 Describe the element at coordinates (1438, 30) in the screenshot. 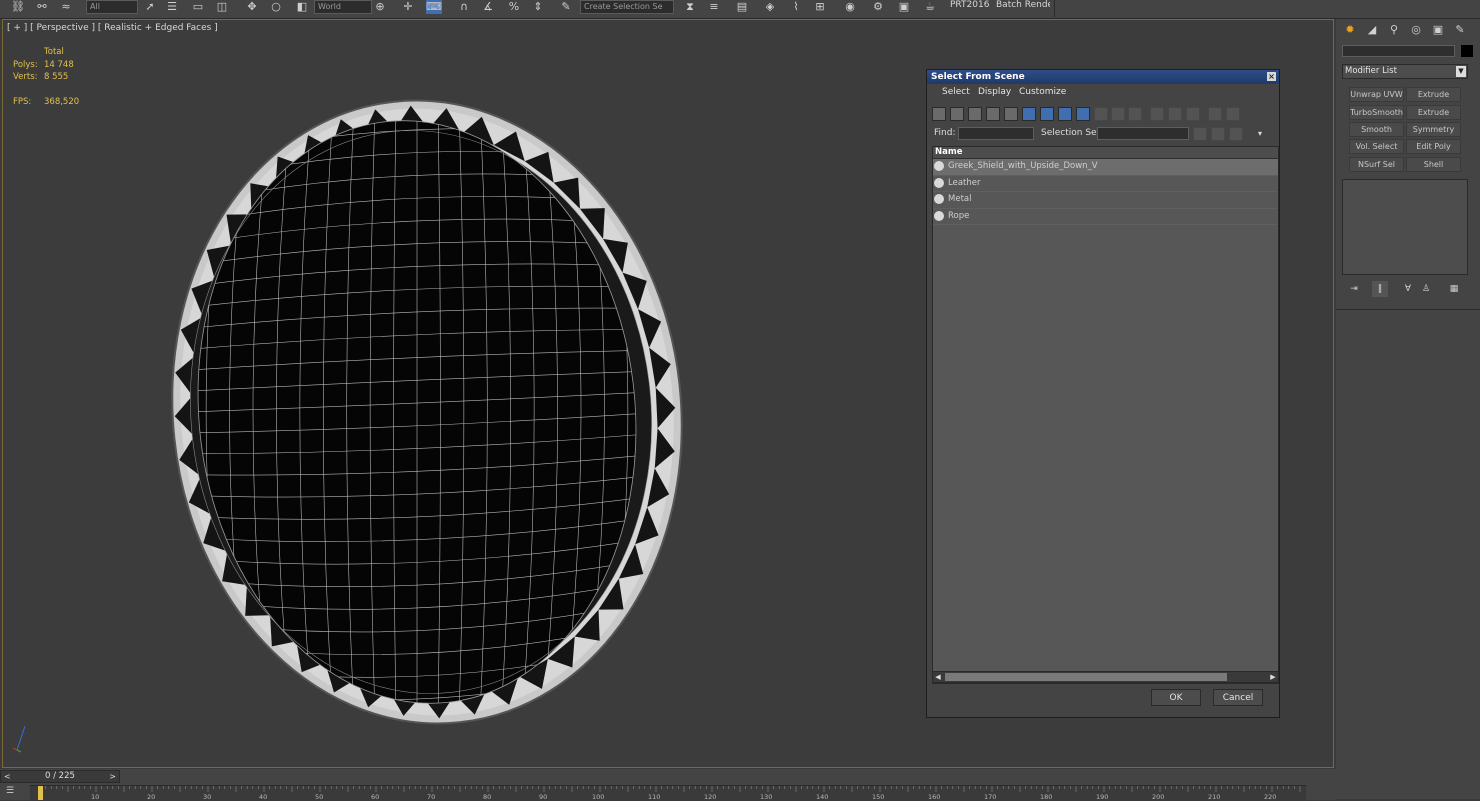

I see `display-tab-icon: ▣` at that location.